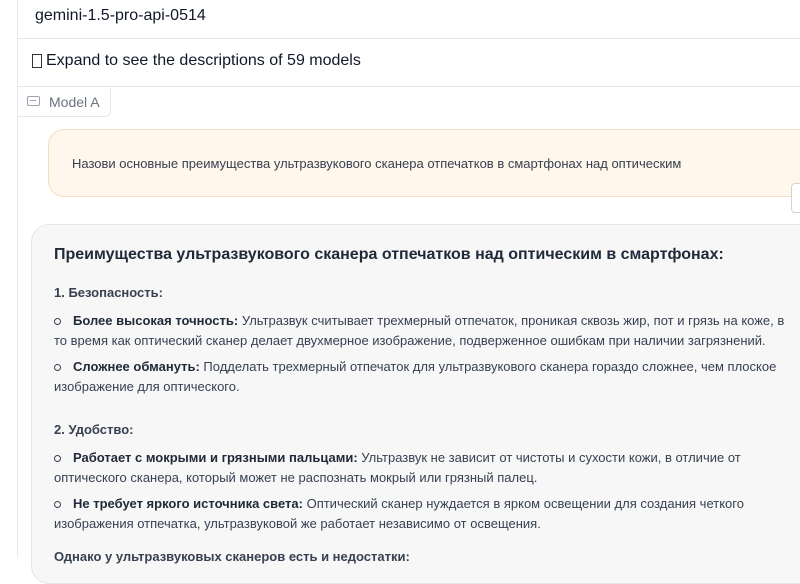  Describe the element at coordinates (188, 503) in the screenshot. I see `item-bold: Не требует яркого источника света:` at that location.